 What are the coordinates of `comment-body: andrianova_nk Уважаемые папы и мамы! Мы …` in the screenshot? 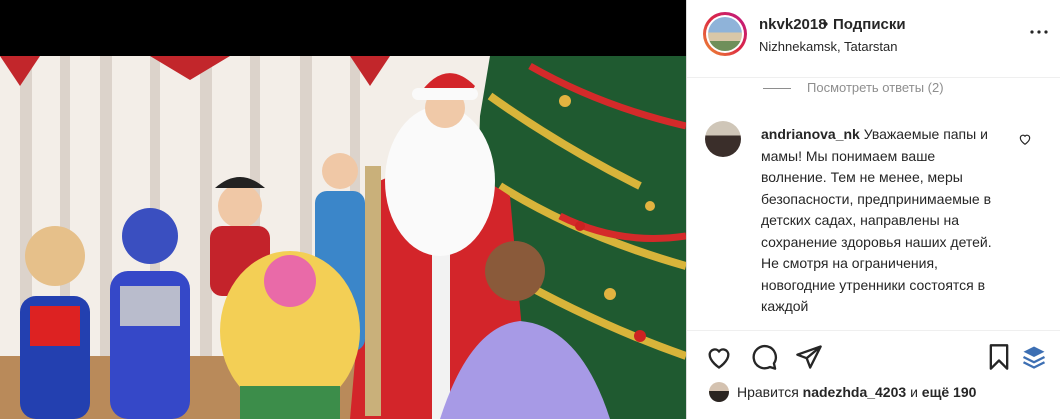 It's located at (879, 226).